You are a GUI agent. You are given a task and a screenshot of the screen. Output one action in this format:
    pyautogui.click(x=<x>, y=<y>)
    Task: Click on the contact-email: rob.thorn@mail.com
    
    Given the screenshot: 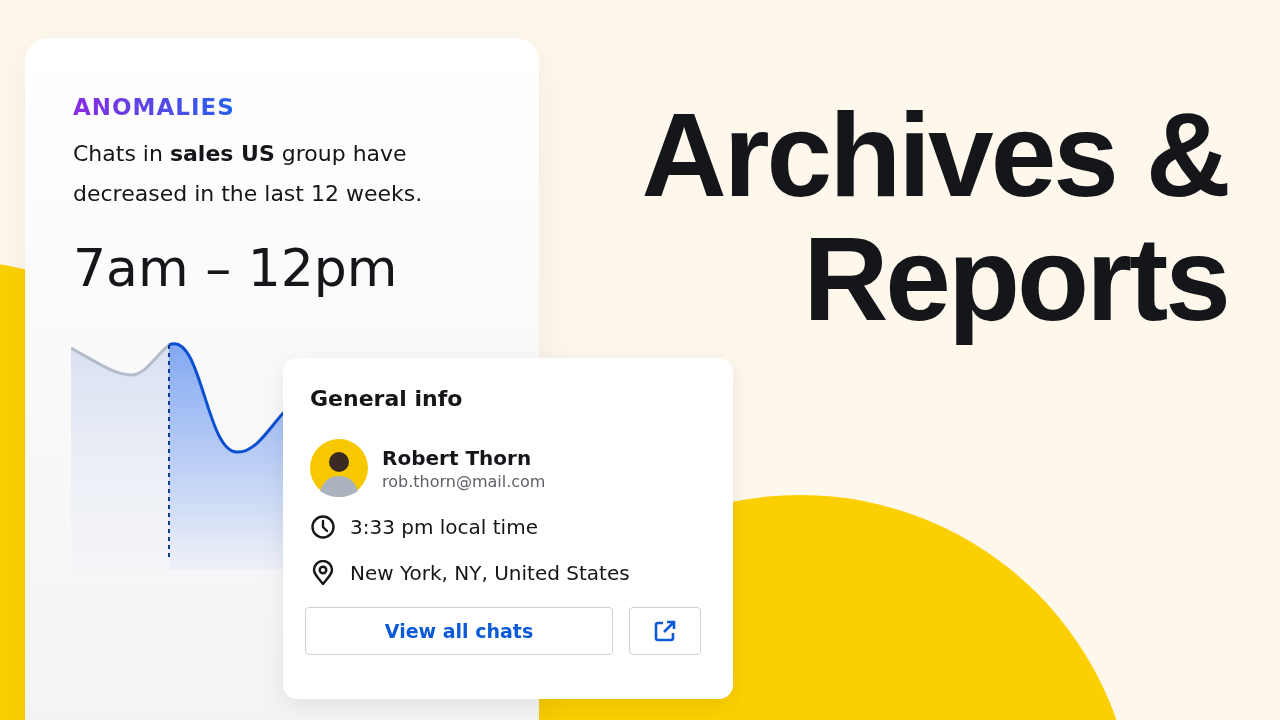 What is the action you would take?
    pyautogui.click(x=464, y=481)
    